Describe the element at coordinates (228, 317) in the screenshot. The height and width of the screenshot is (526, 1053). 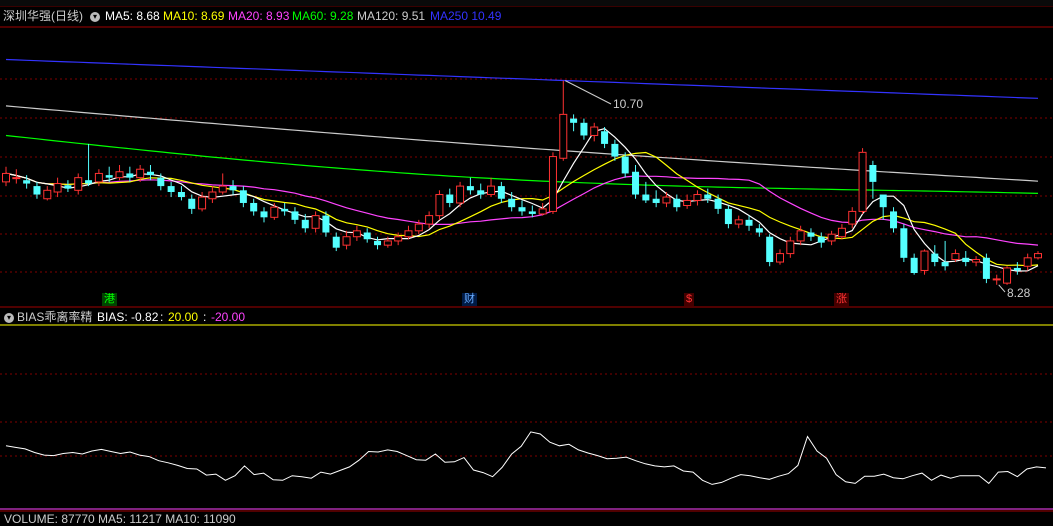
I see `bias-lower-value: -20.00` at that location.